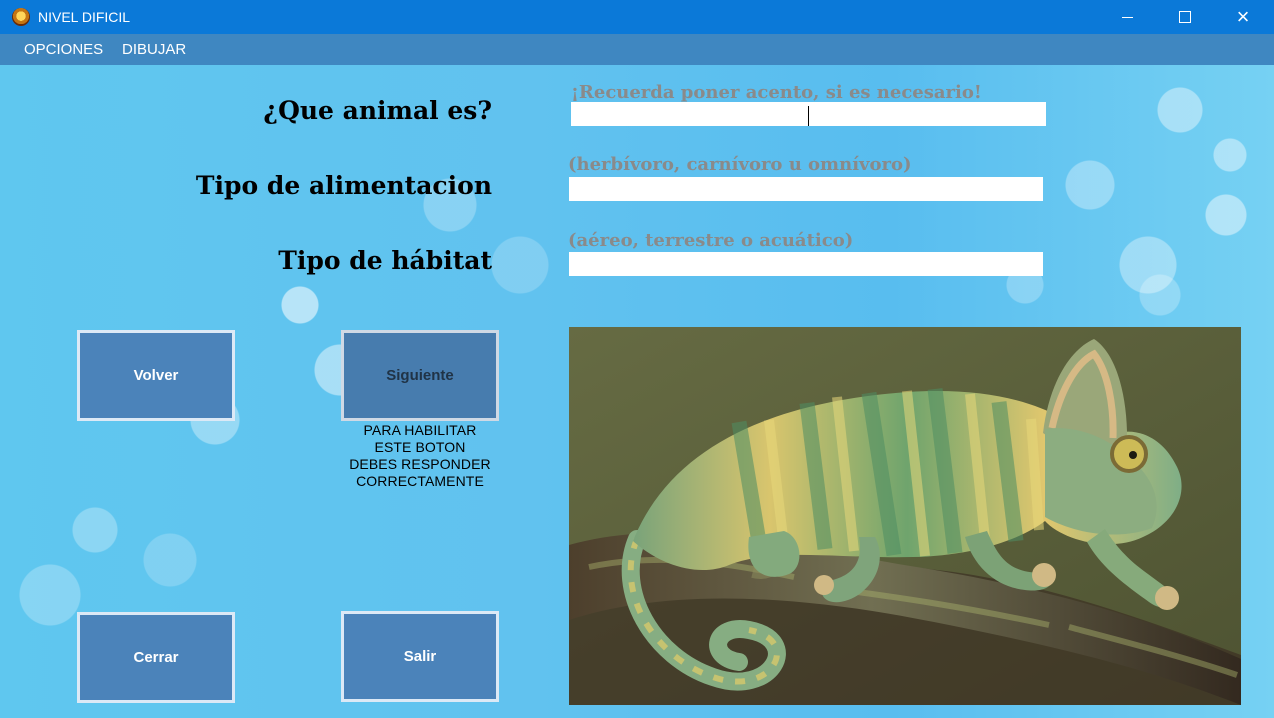 The height and width of the screenshot is (718, 1274). I want to click on food-type-label: Tipo de alimentacion, so click(343, 185).